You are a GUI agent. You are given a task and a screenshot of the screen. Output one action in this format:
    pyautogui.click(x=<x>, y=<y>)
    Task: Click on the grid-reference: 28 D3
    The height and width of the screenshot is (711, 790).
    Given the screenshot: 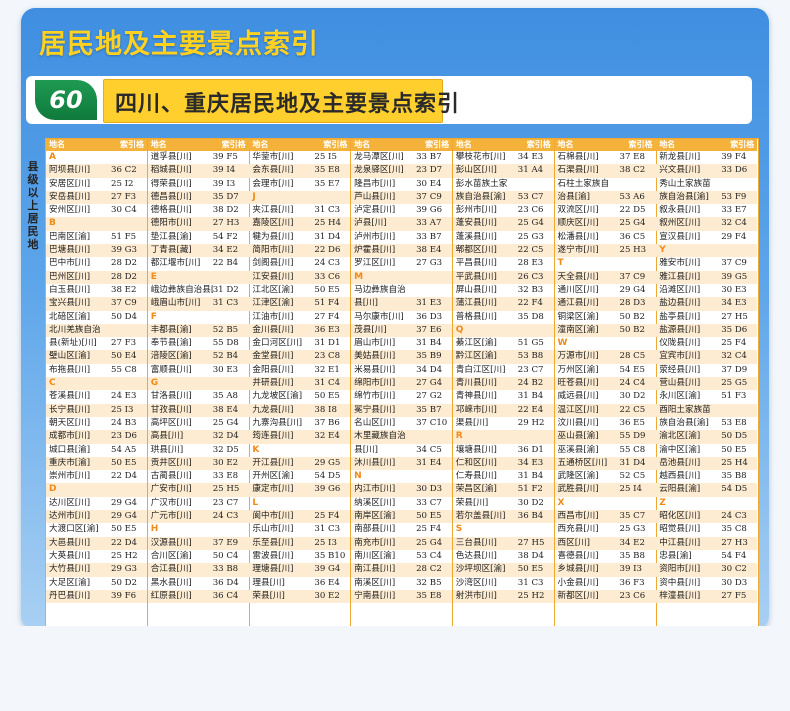 What is the action you would take?
    pyautogui.click(x=632, y=303)
    